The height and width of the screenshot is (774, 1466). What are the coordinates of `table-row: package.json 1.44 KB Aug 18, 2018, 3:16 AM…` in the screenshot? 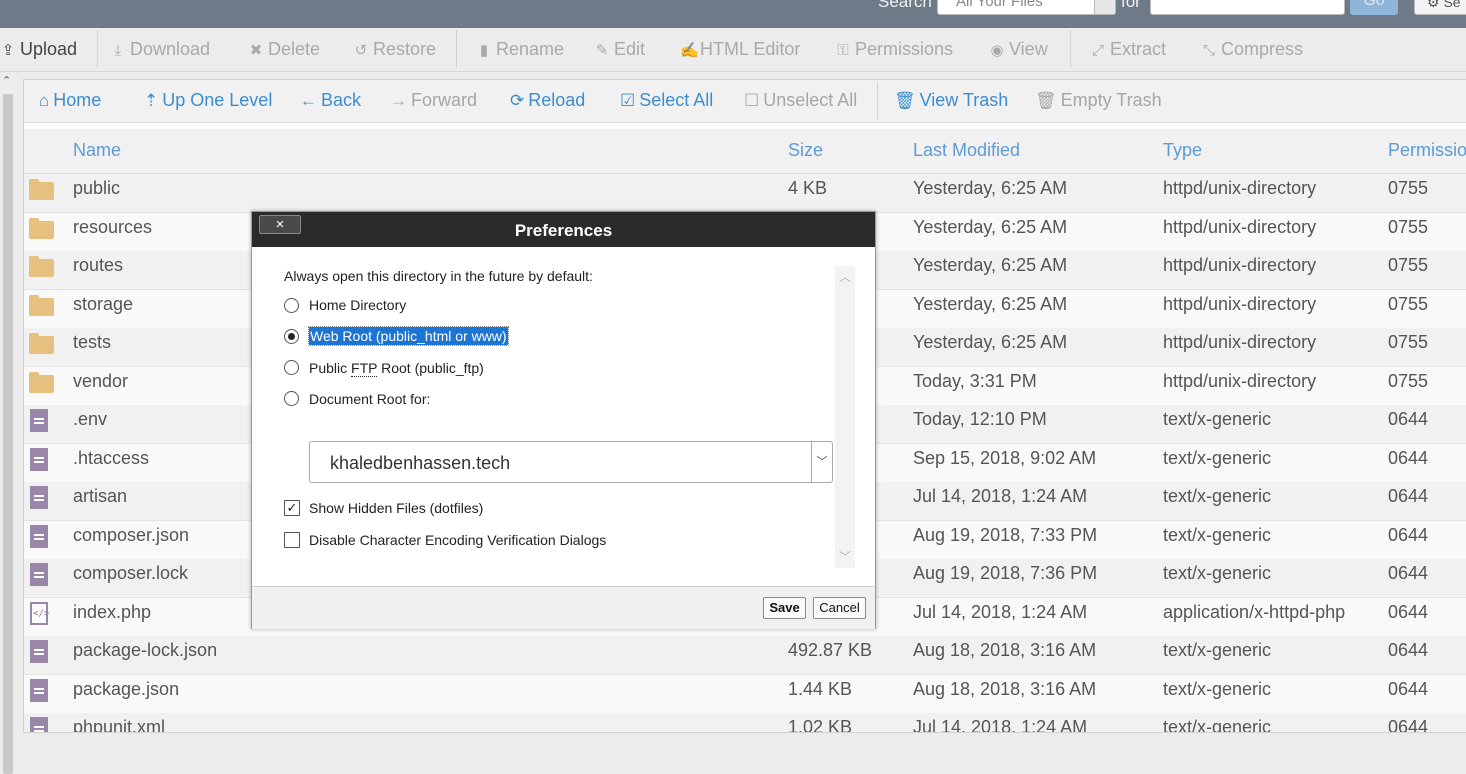 It's located at (745, 694).